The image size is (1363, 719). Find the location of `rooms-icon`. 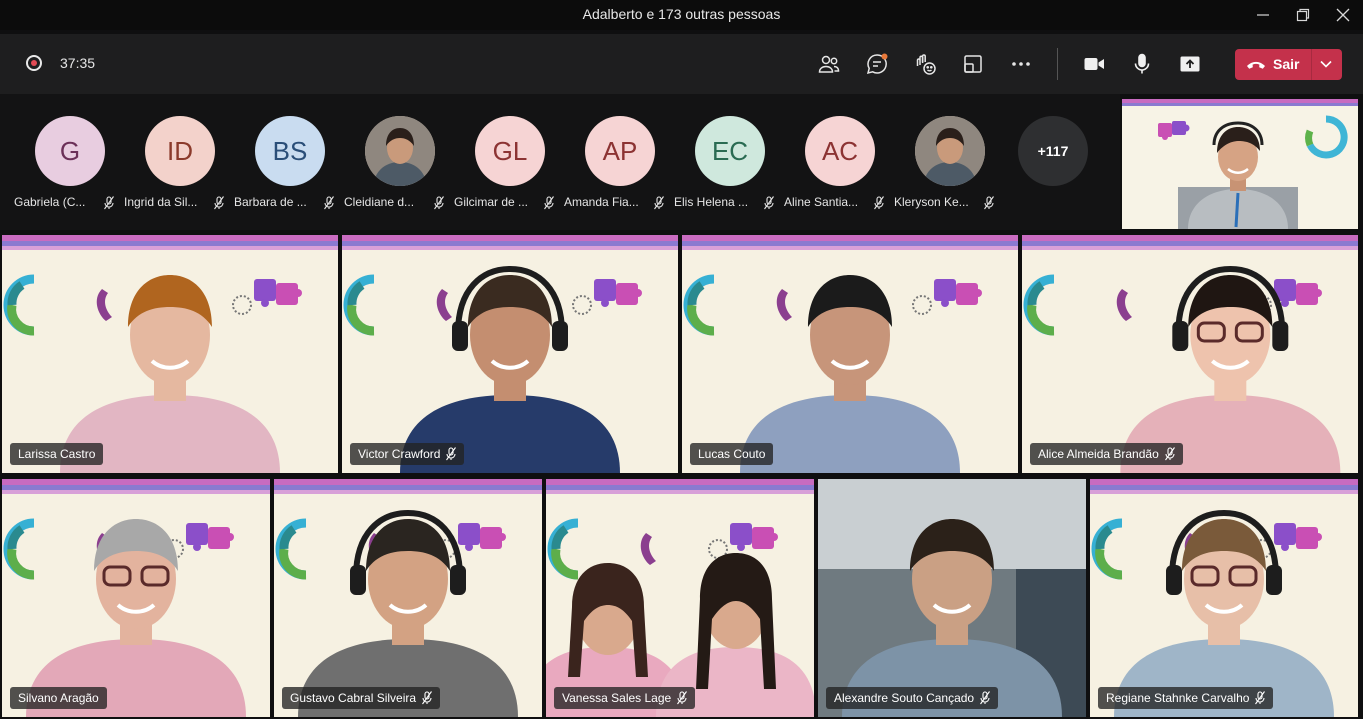

rooms-icon is located at coordinates (973, 64).